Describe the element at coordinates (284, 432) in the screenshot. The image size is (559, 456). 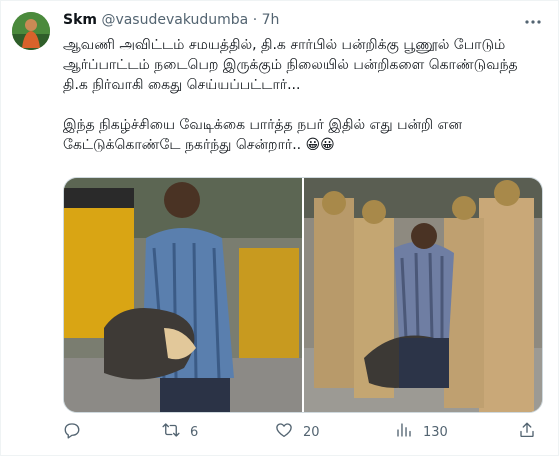
I see `heart-icon` at that location.